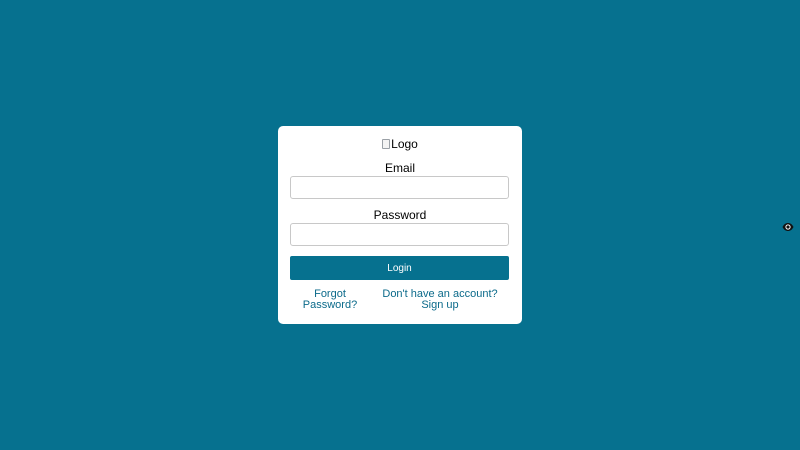  I want to click on logo-alt-text: Logo, so click(404, 144).